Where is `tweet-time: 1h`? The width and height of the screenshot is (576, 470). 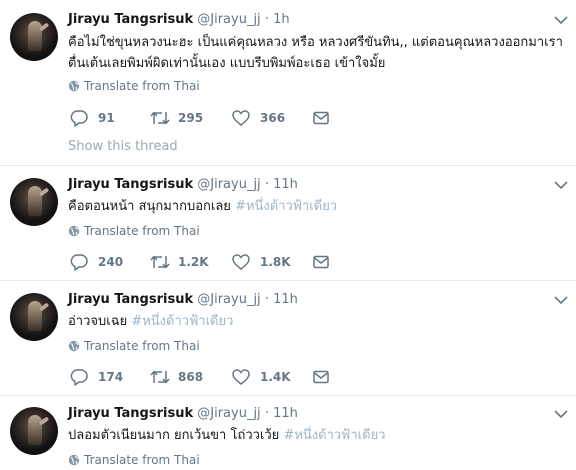
tweet-time: 1h is located at coordinates (281, 19).